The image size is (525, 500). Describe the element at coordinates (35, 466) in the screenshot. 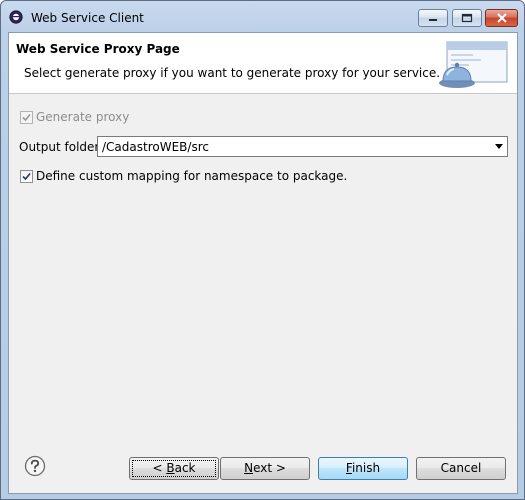

I see `question-mark-icon` at that location.